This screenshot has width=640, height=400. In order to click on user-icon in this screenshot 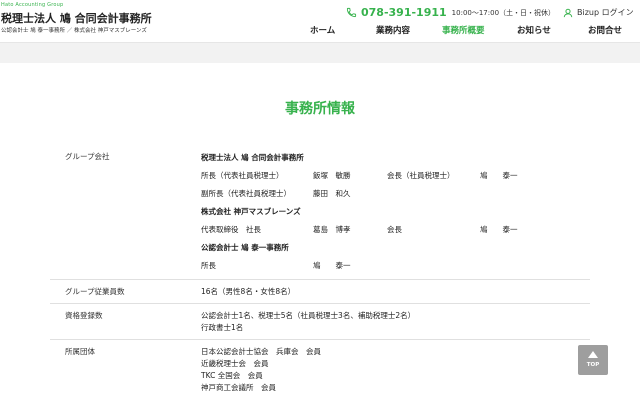, I will do `click(568, 12)`.